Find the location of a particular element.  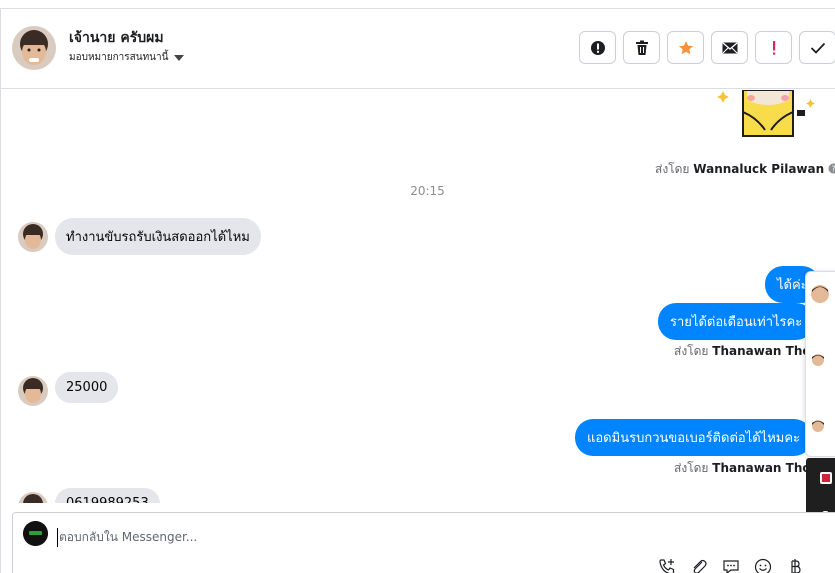

trash-icon is located at coordinates (641, 47).